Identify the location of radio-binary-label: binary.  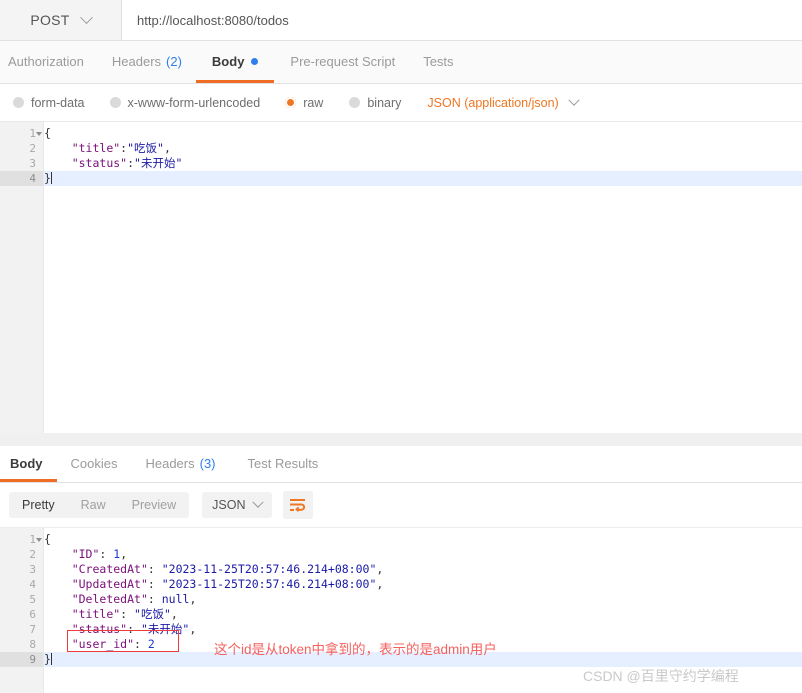
(384, 102).